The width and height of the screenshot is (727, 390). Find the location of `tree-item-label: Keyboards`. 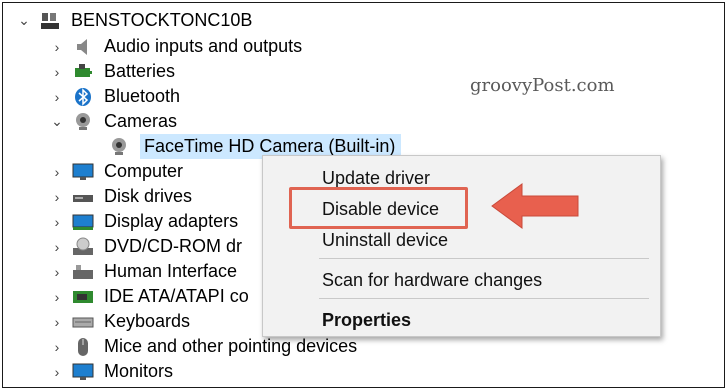

tree-item-label: Keyboards is located at coordinates (147, 321).